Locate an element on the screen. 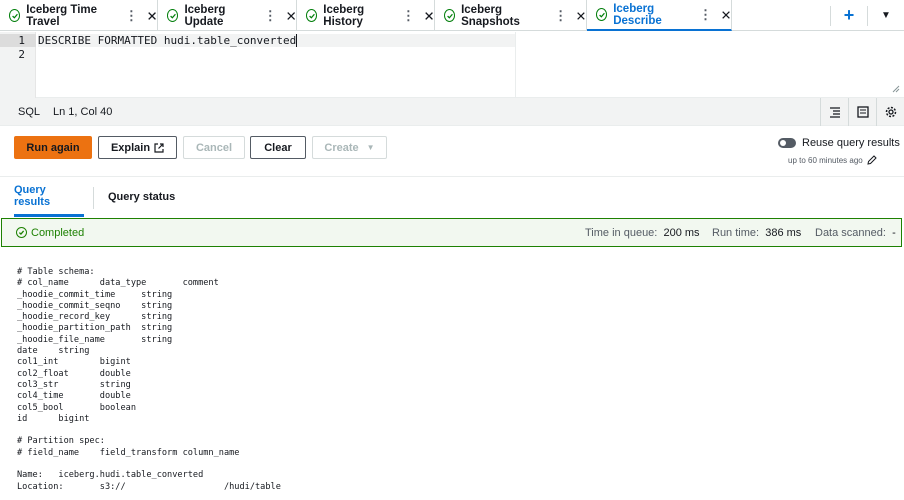 Image resolution: width=904 pixels, height=500 pixels. tab-iceberg-snapshots: Iceberg Snapshots ⋮ is located at coordinates (511, 15).